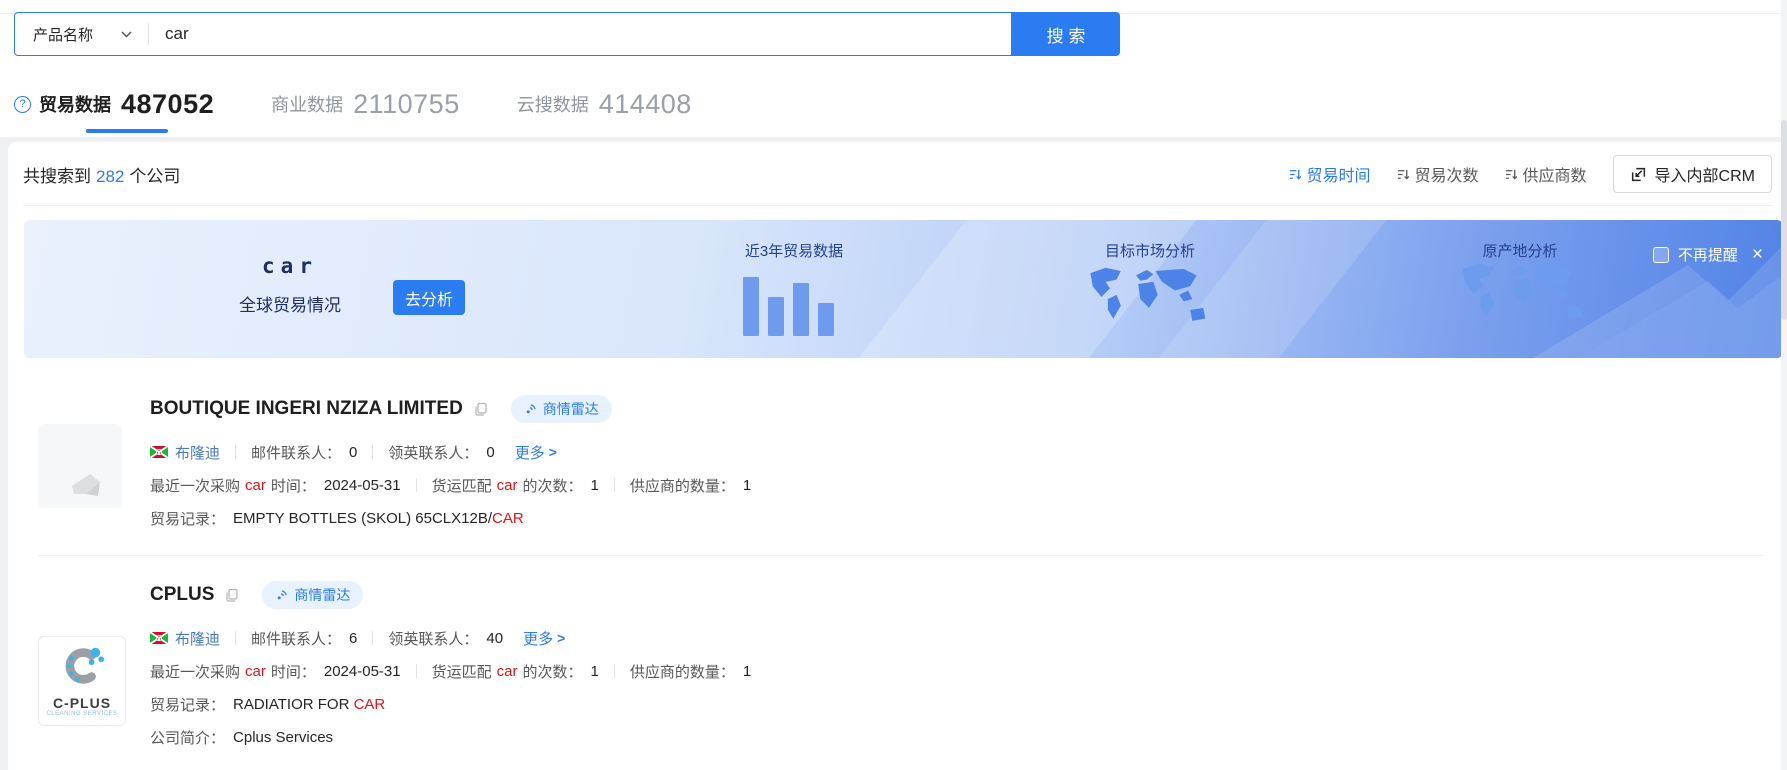 This screenshot has height=770, width=1787. Describe the element at coordinates (182, 595) in the screenshot. I see `company-name: CPLUS` at that location.